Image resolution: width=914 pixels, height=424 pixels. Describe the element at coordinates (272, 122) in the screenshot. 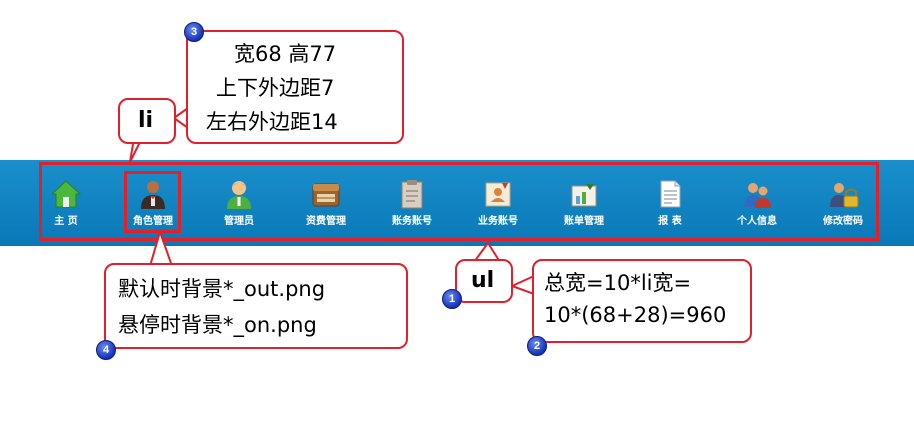

I see `li-spec-line: 左右外边距14` at that location.